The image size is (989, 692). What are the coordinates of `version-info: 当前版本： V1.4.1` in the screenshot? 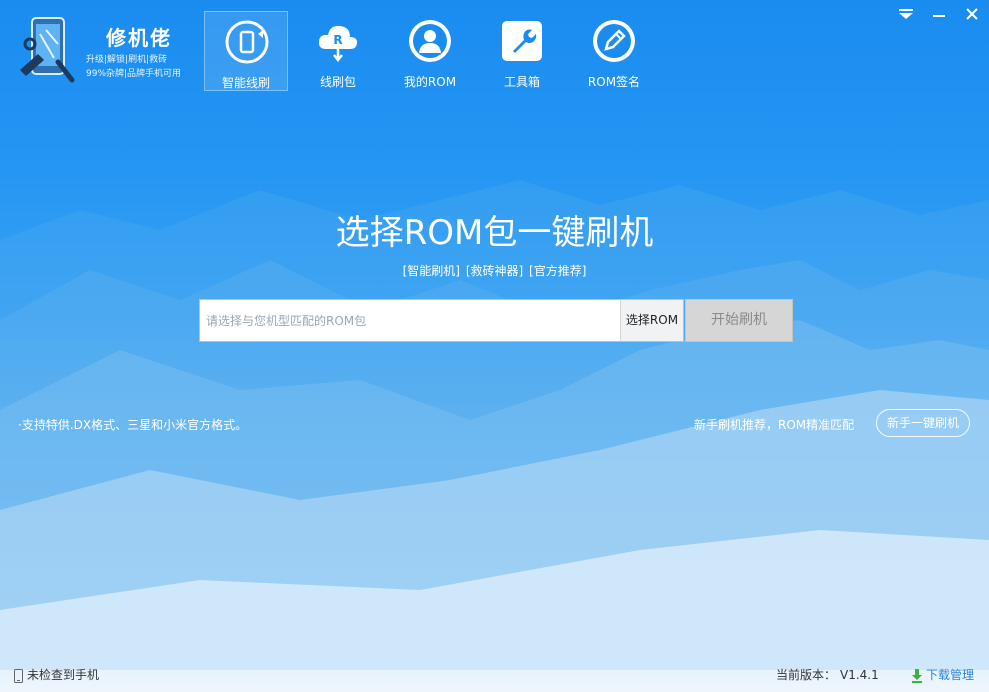 It's located at (827, 674).